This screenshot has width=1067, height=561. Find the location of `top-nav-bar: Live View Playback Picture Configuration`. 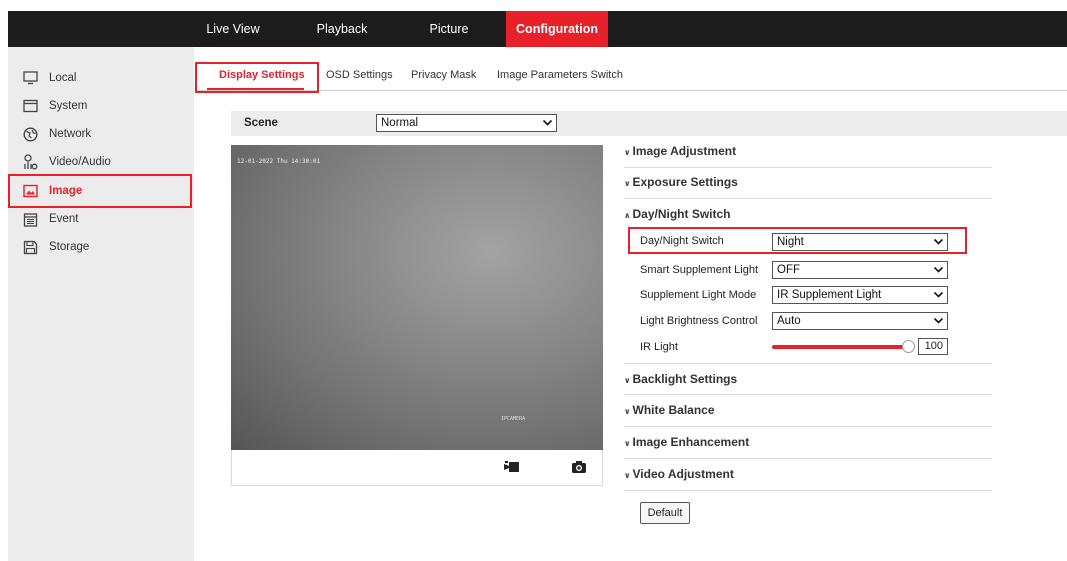

top-nav-bar: Live View Playback Picture Configuration is located at coordinates (537, 29).